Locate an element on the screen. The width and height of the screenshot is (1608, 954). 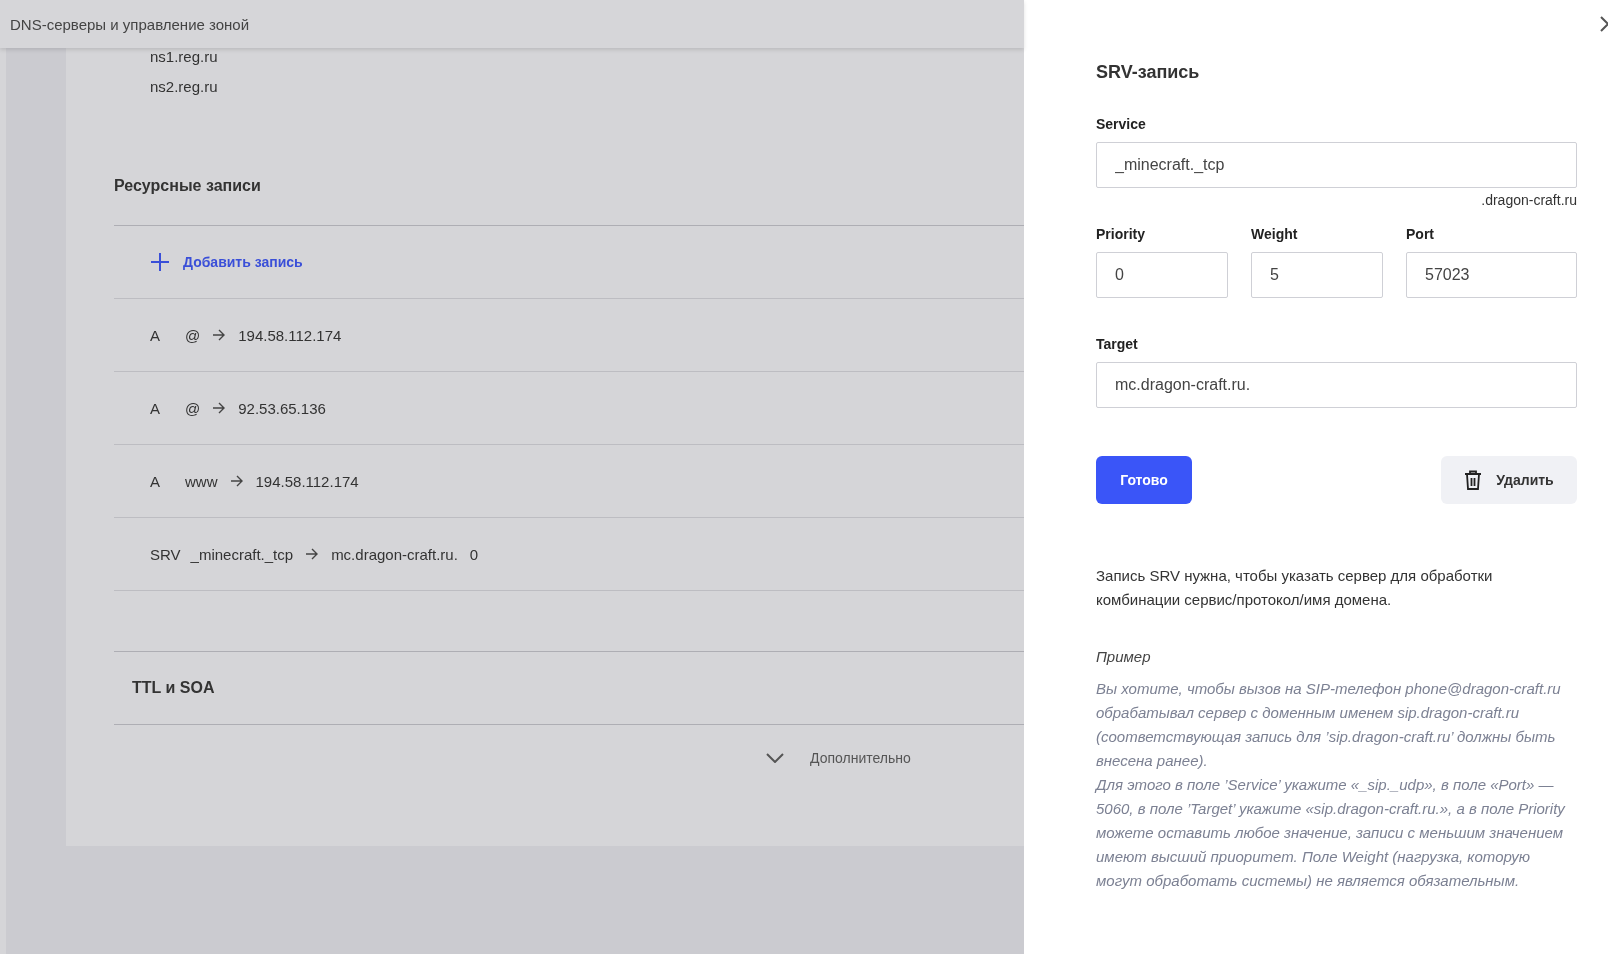
section-title: Ресурсные записи is located at coordinates (188, 186).